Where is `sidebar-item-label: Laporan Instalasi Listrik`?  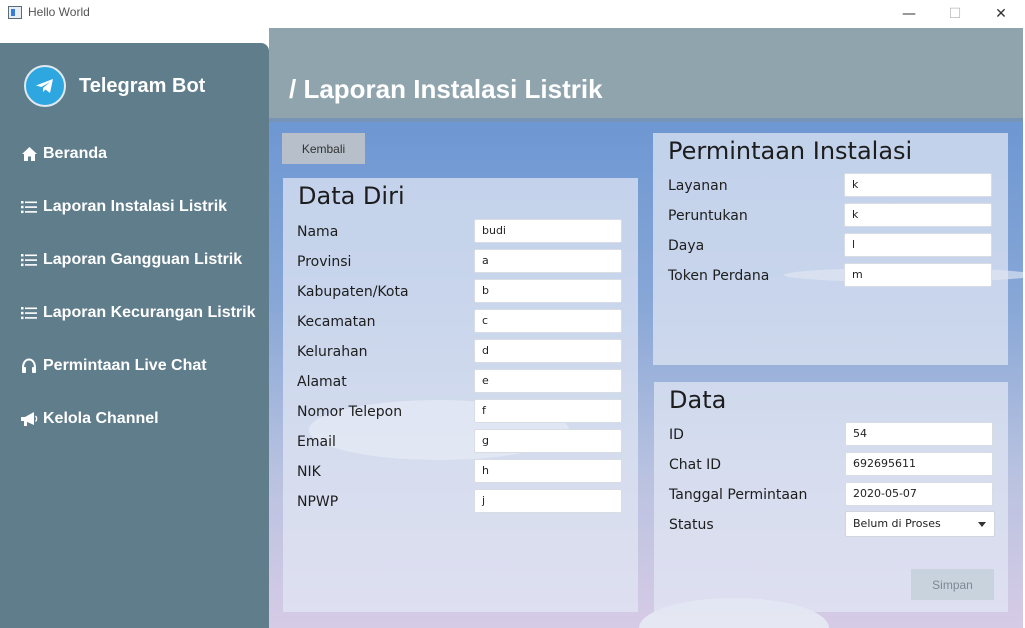
sidebar-item-label: Laporan Instalasi Listrik is located at coordinates (135, 206).